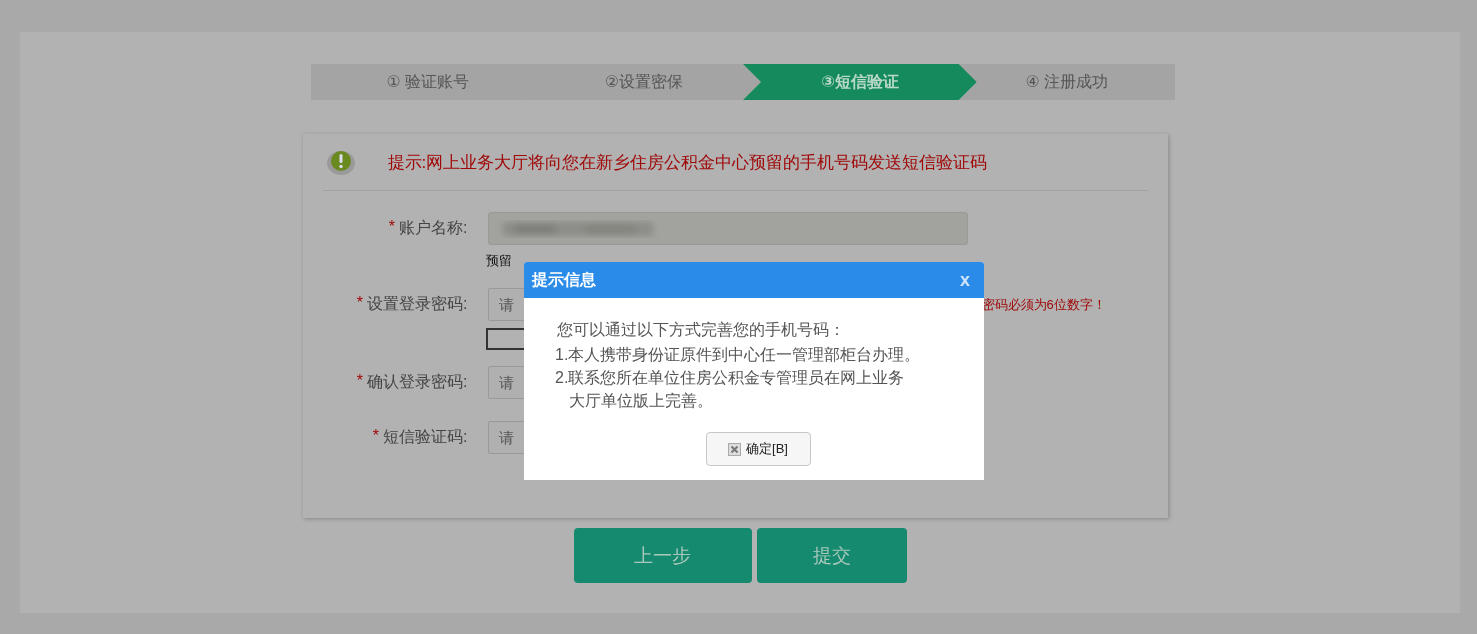 This screenshot has width=1477, height=634. I want to click on message-line: 大厅单位版上完善。, so click(640, 401).